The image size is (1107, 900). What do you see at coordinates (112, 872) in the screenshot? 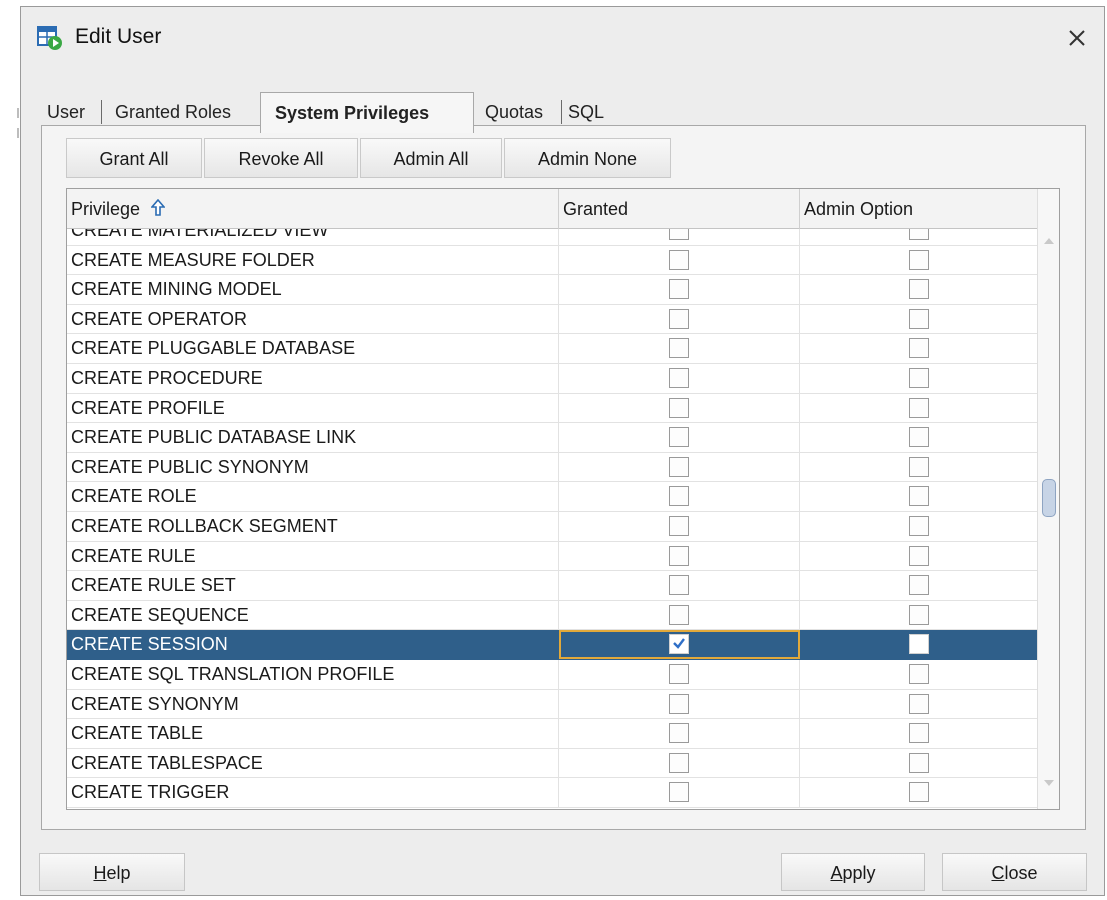
I see `help-button: Help` at bounding box center [112, 872].